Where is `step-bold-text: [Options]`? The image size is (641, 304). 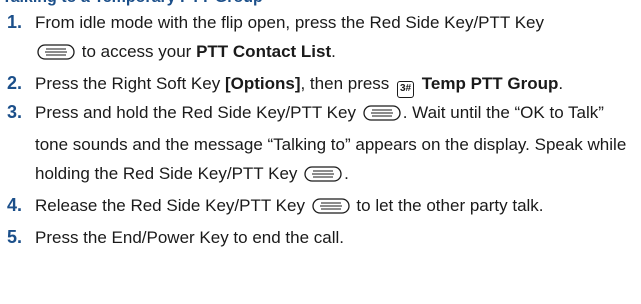 step-bold-text: [Options] is located at coordinates (262, 83).